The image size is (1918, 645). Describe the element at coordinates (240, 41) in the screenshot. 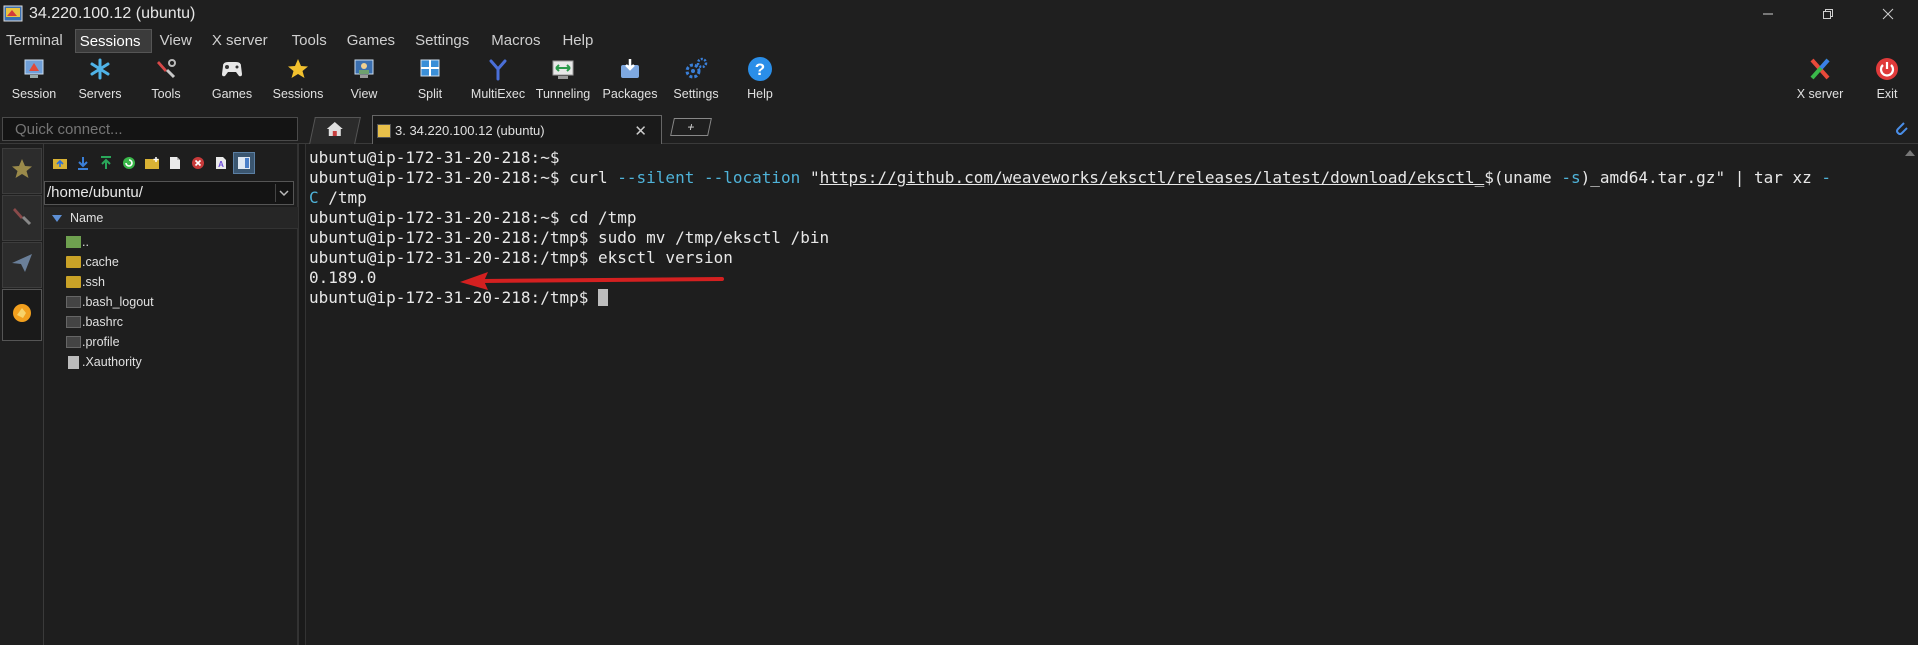

I see `menu-x-server: X server` at that location.